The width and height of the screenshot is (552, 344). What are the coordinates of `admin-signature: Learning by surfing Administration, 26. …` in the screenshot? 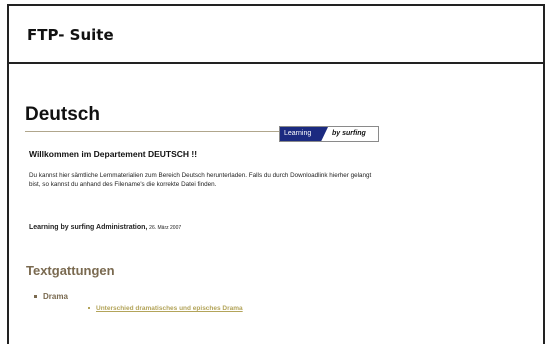 It's located at (105, 227).